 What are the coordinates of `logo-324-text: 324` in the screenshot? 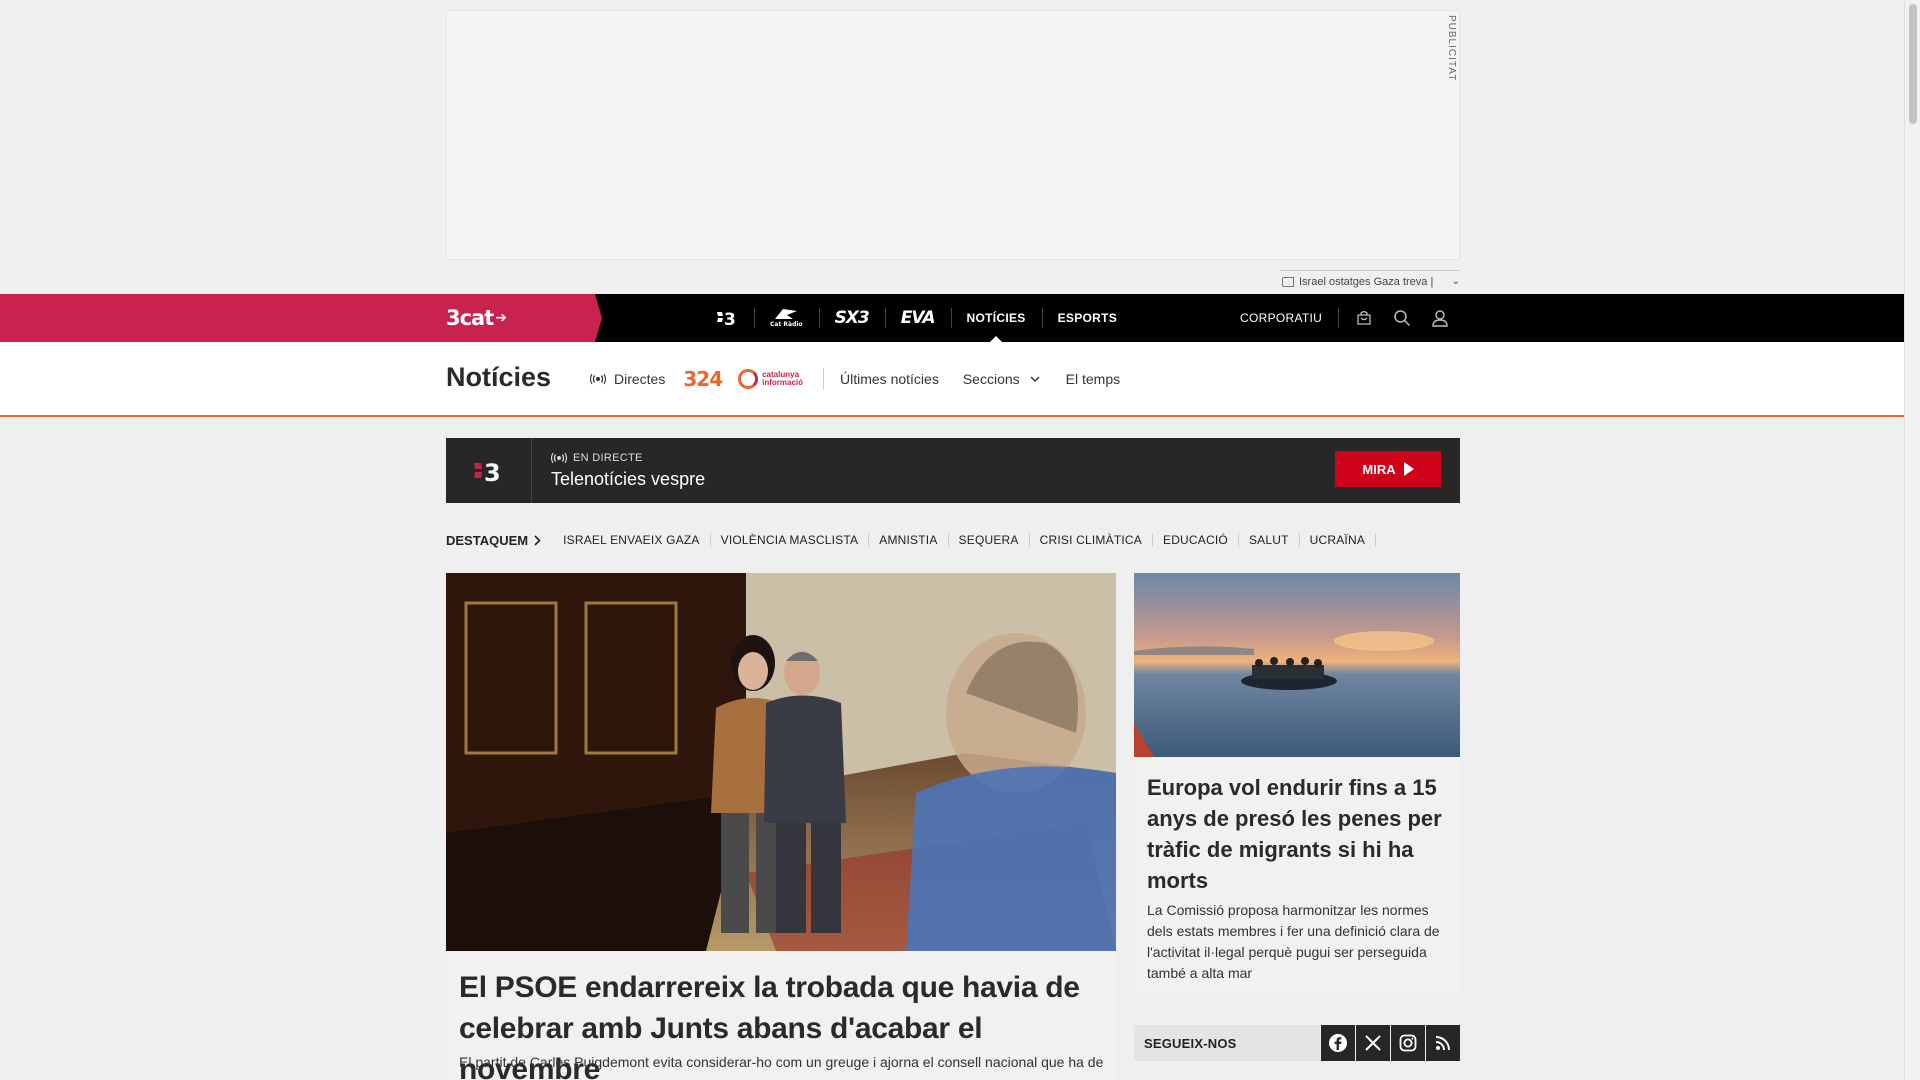 It's located at (703, 379).